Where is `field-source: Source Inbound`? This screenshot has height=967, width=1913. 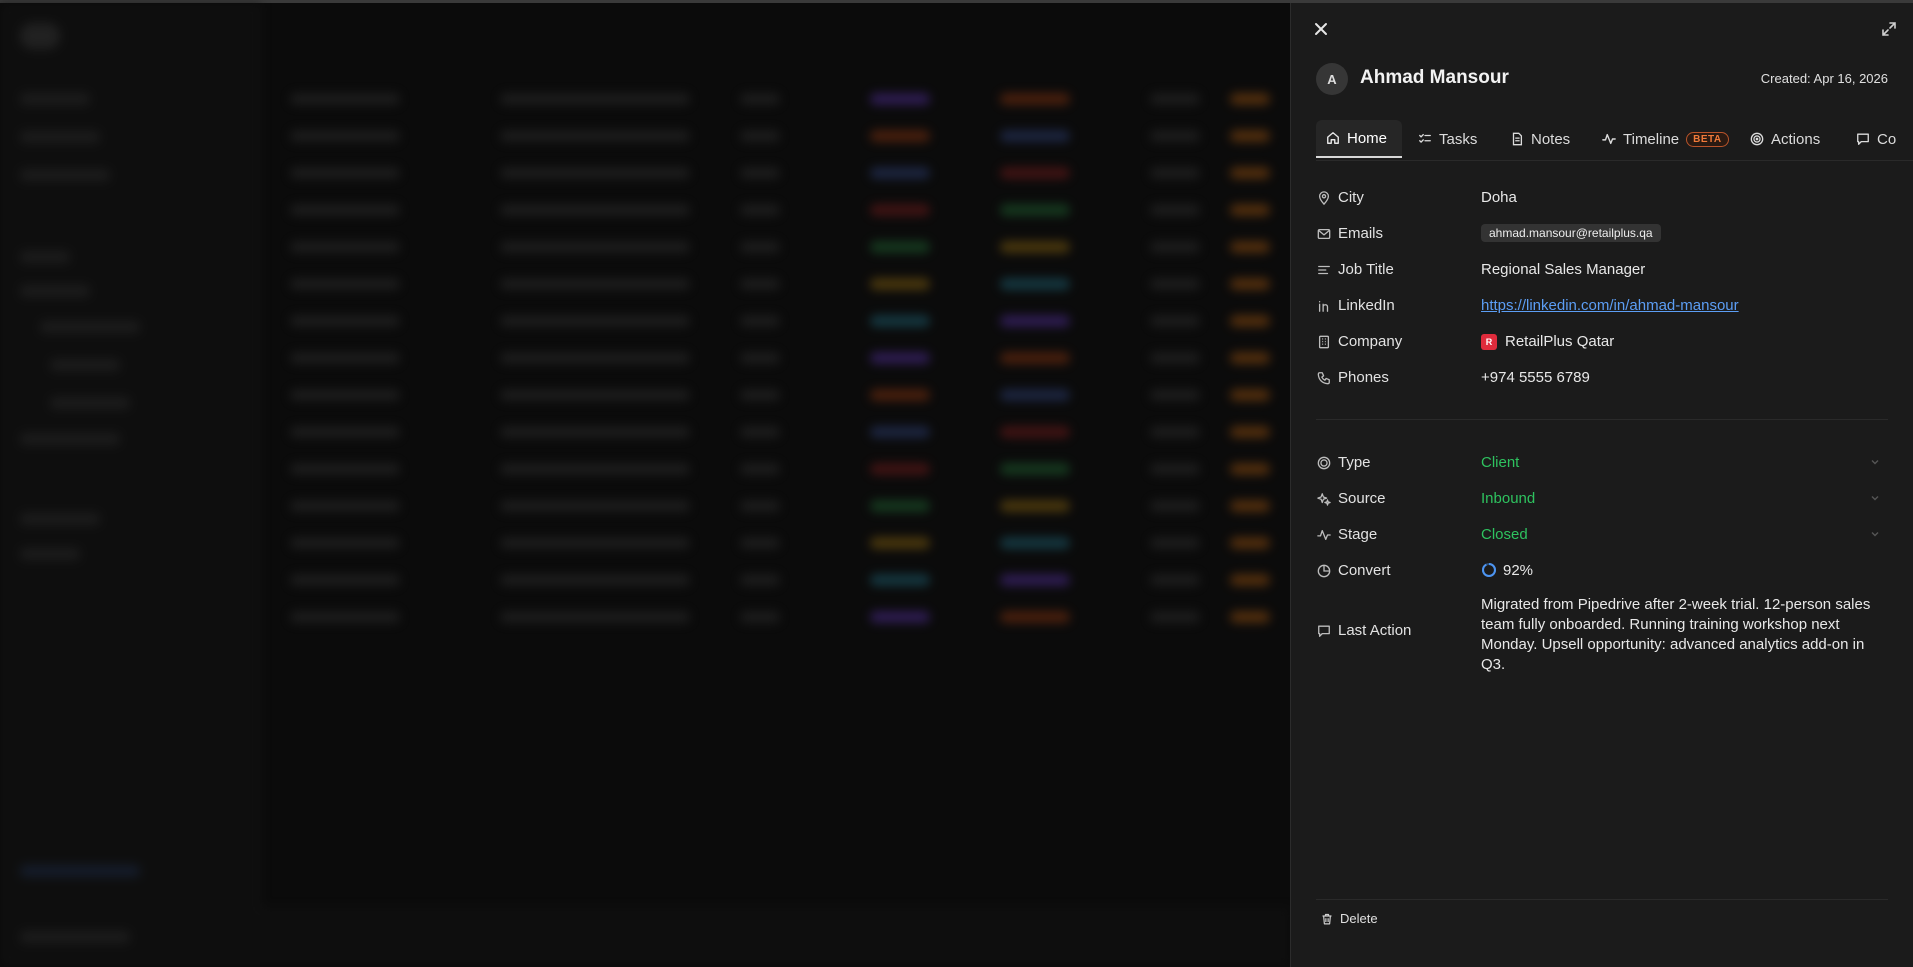
field-source: Source Inbound is located at coordinates (1602, 499).